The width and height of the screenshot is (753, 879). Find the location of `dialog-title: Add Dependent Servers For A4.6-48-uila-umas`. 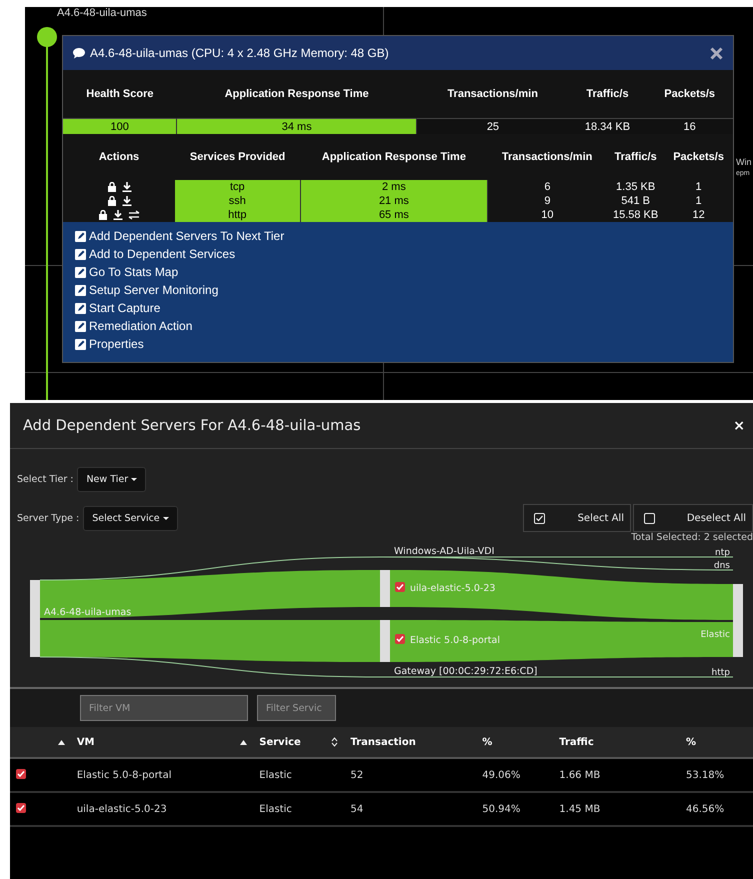

dialog-title: Add Dependent Servers For A4.6-48-uila-umas is located at coordinates (192, 426).